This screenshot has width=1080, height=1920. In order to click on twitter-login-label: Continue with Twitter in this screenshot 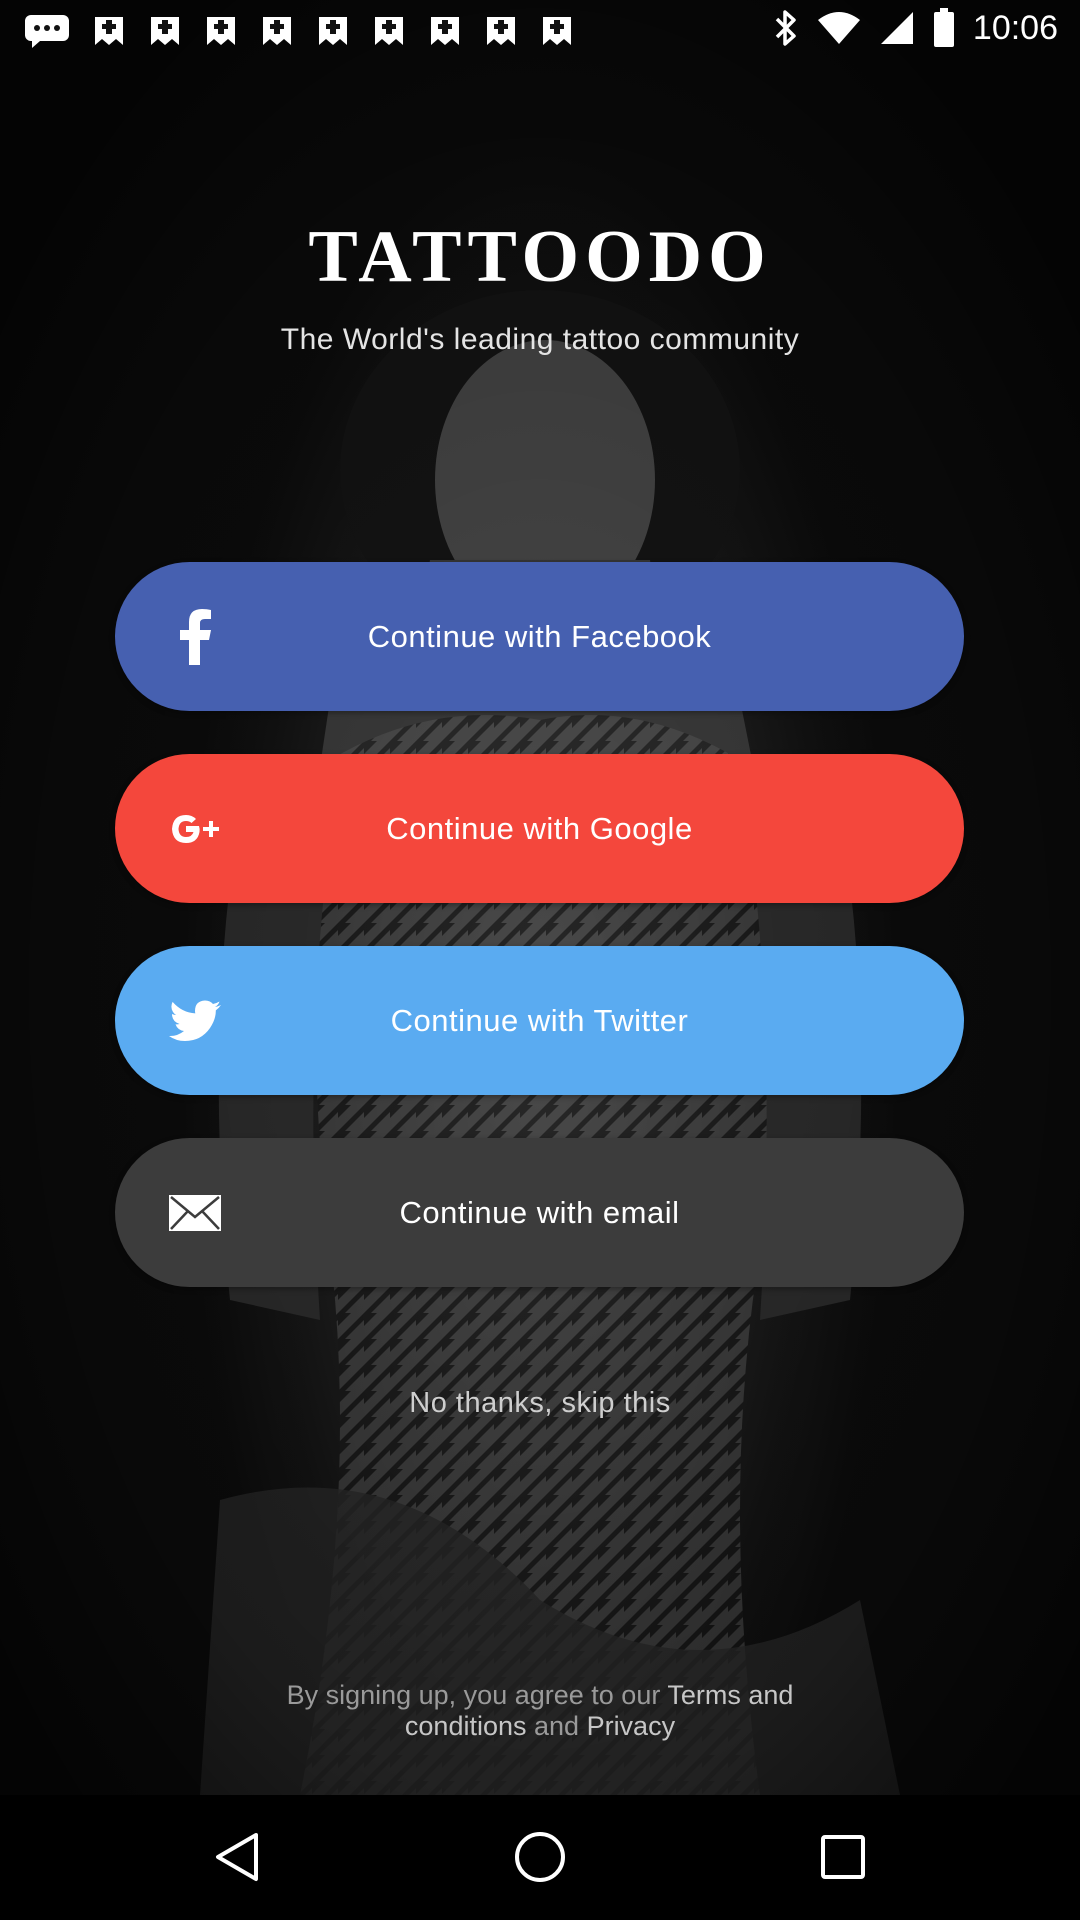, I will do `click(539, 1020)`.